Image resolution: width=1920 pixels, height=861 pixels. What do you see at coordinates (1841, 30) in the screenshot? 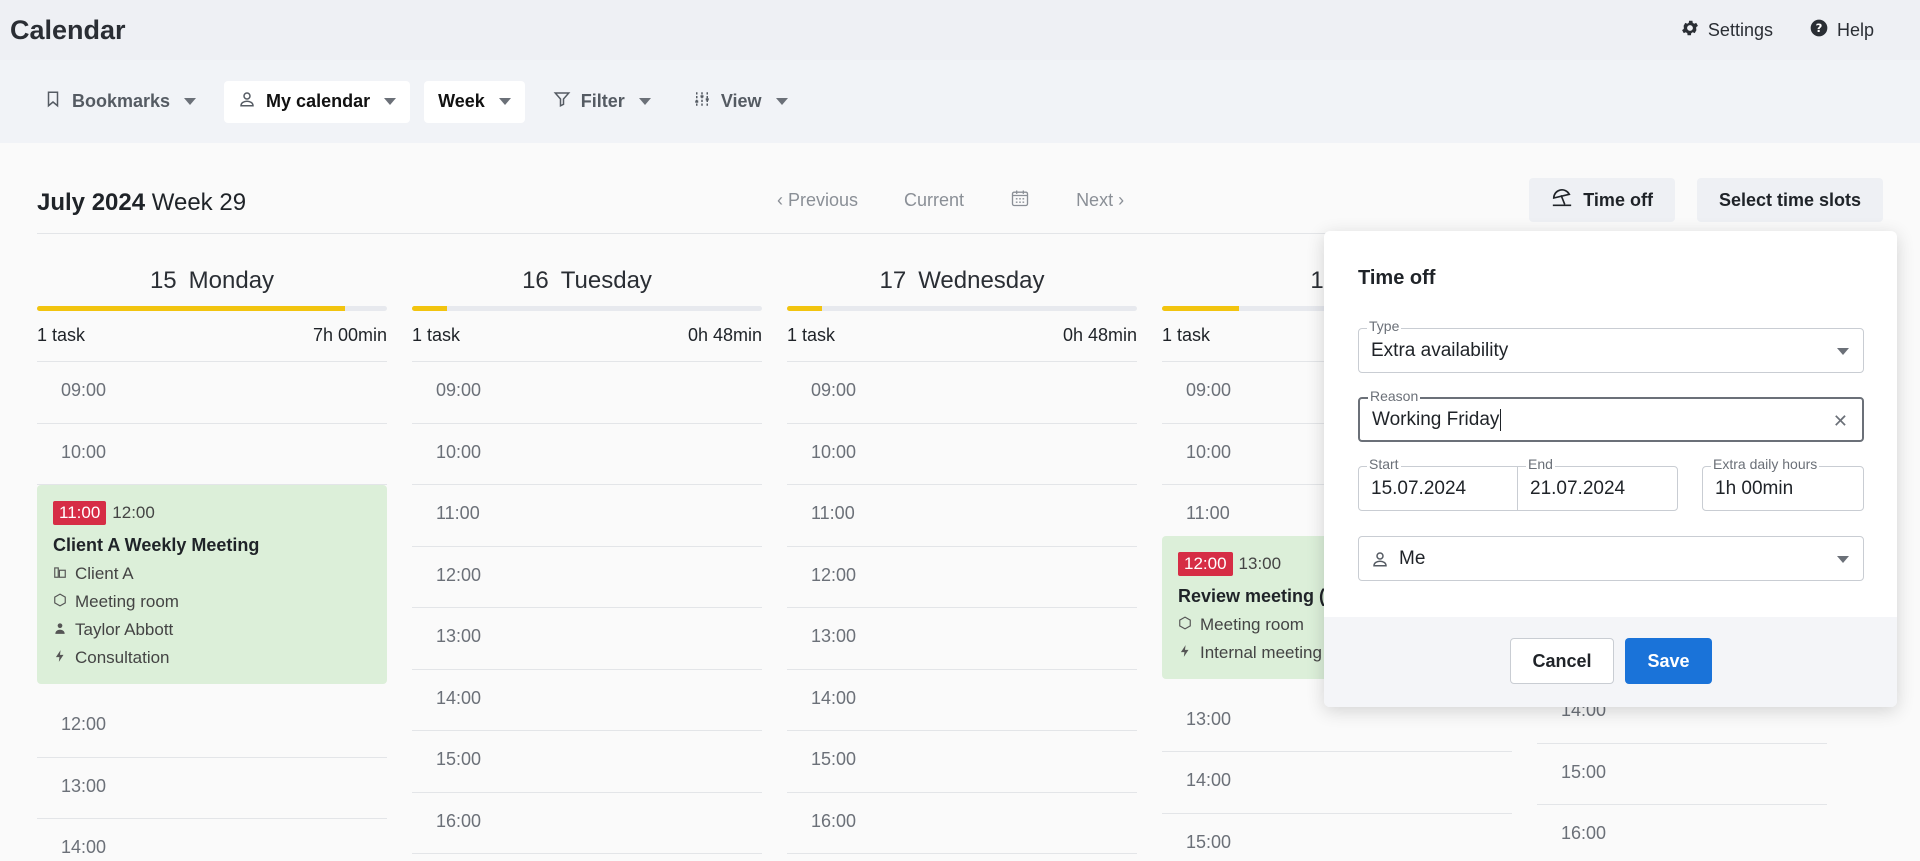
I see `help-button: ? Help` at bounding box center [1841, 30].